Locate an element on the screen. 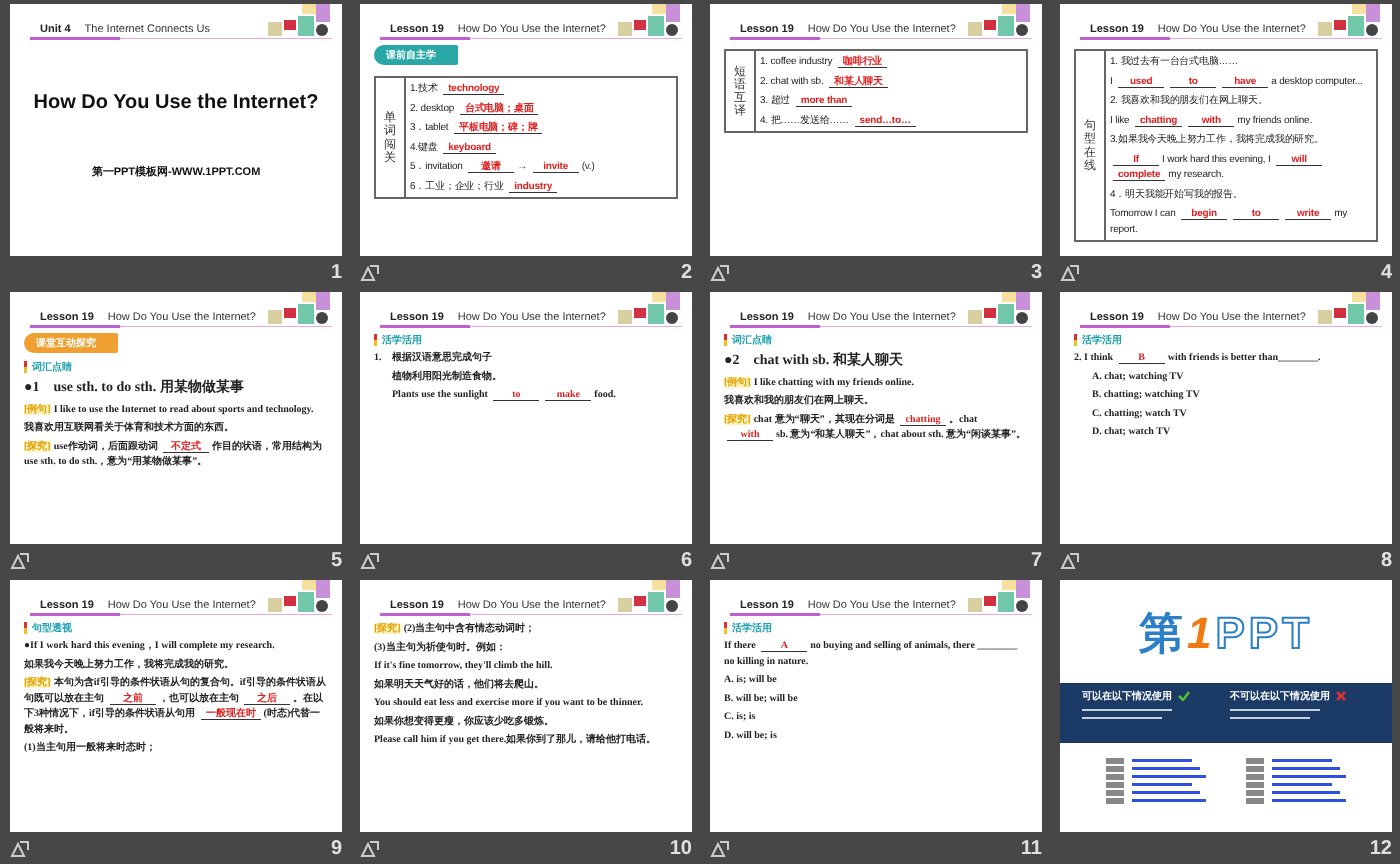 The height and width of the screenshot is (864, 1400). slide-number: 8 is located at coordinates (1386, 560).